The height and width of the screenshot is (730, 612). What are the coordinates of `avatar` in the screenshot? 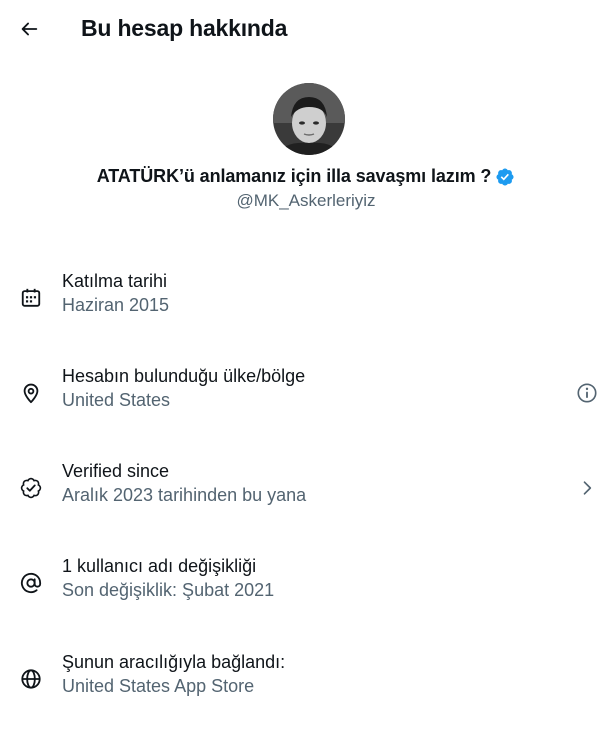 It's located at (309, 119).